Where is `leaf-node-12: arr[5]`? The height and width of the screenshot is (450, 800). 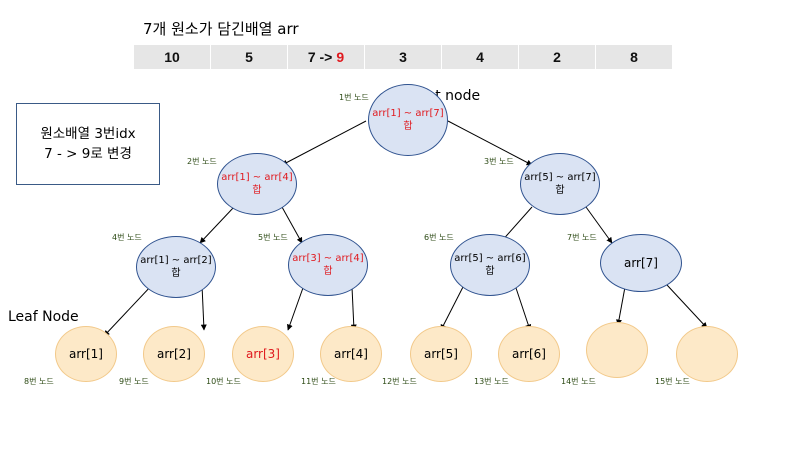
leaf-node-12: arr[5] is located at coordinates (441, 354).